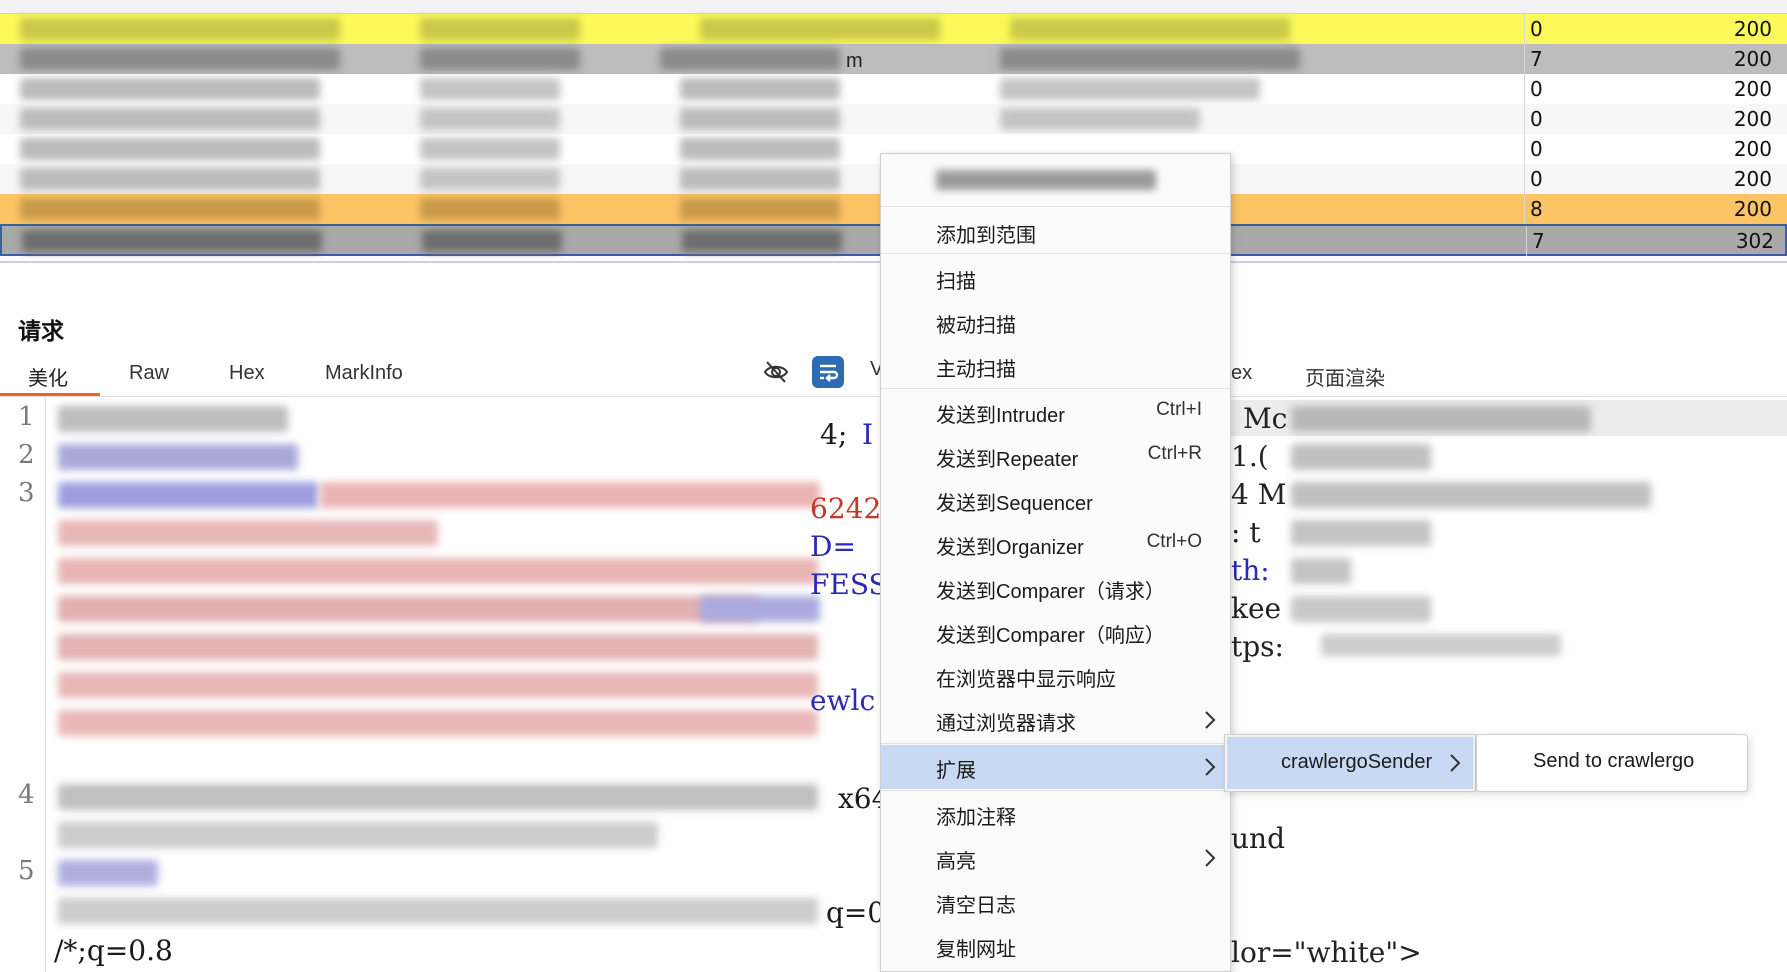 The height and width of the screenshot is (972, 1787). Describe the element at coordinates (843, 700) in the screenshot. I see `code-fragment: ewlc` at that location.